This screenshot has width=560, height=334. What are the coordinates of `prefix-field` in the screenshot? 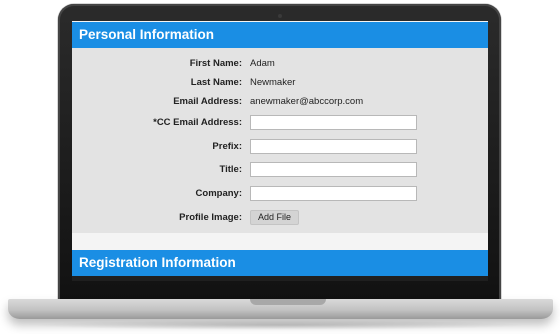 It's located at (333, 146).